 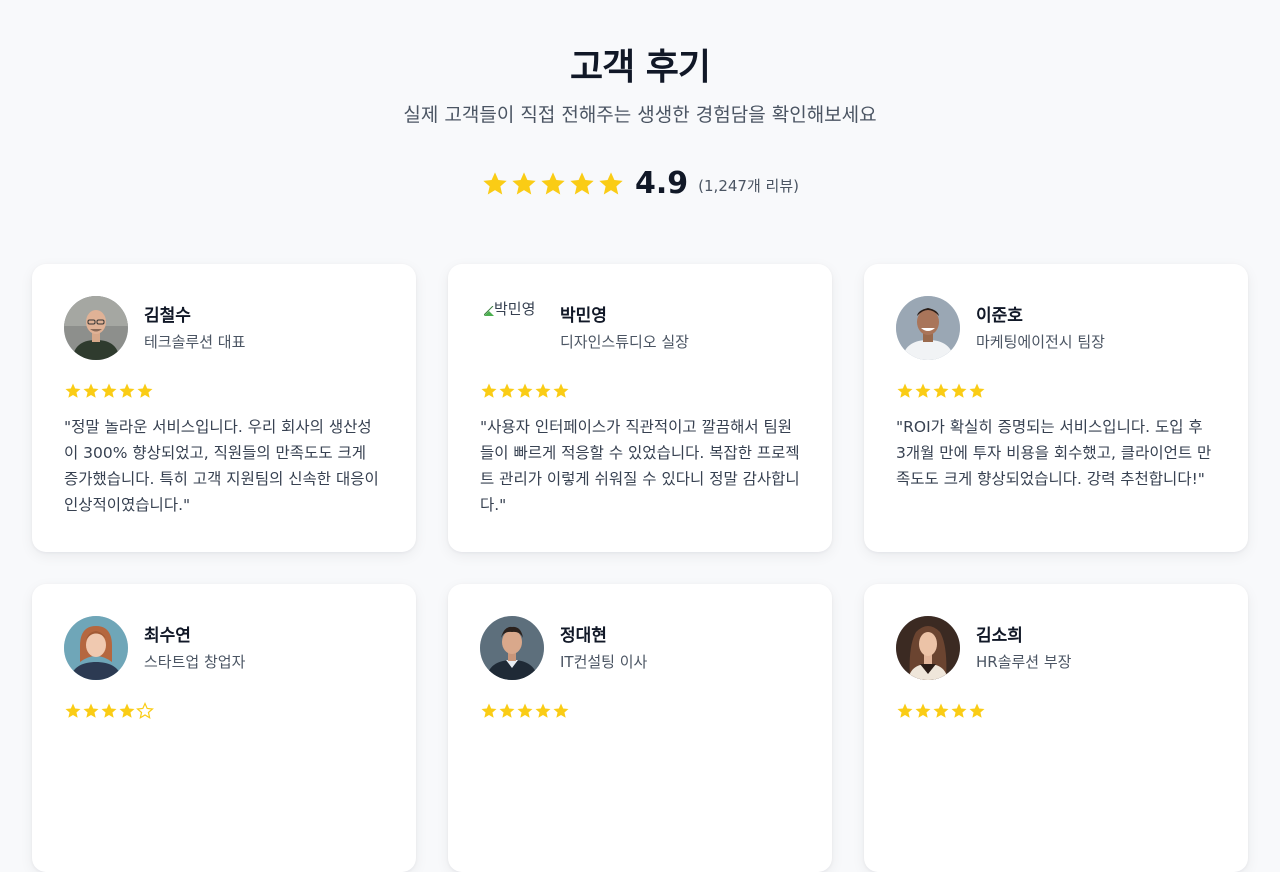 What do you see at coordinates (999, 315) in the screenshot?
I see `reviewer-name: 이준호` at bounding box center [999, 315].